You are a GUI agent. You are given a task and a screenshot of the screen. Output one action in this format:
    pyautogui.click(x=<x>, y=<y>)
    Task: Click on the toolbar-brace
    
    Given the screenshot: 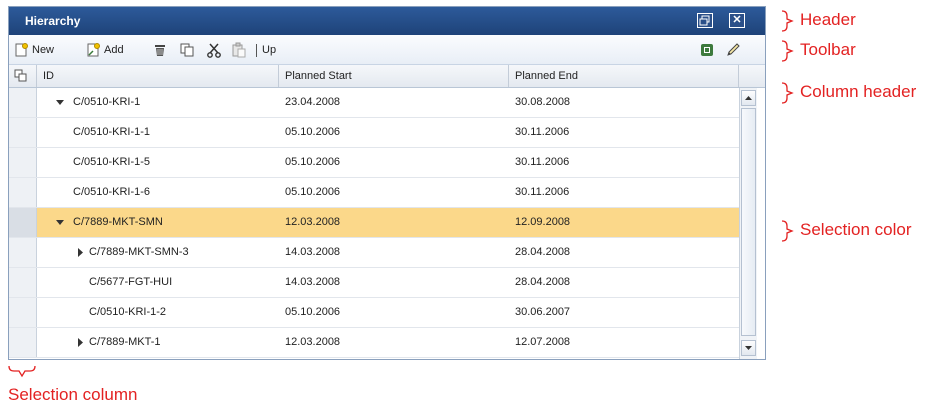 What is the action you would take?
    pyautogui.click(x=787, y=51)
    